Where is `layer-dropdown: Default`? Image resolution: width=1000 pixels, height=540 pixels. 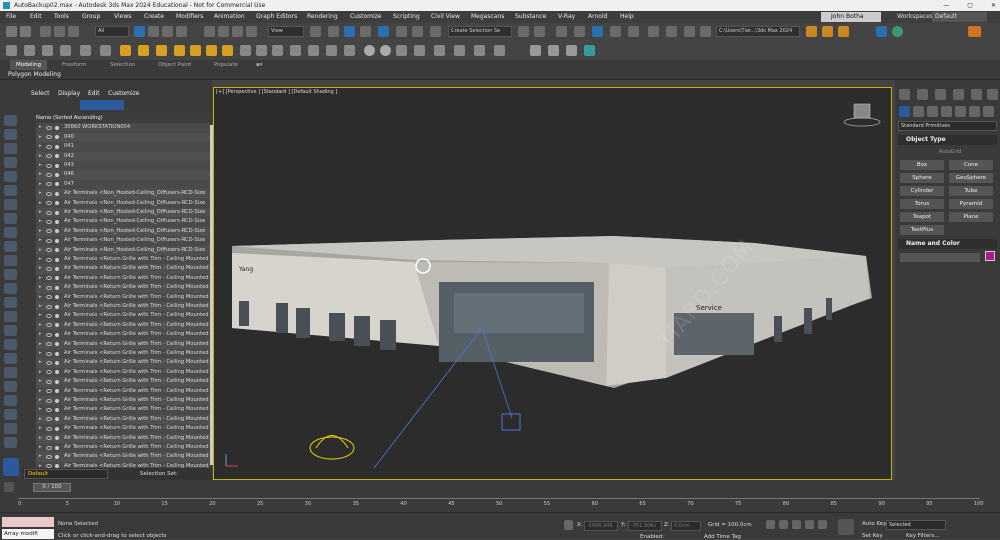
layer-dropdown: Default is located at coordinates (66, 474).